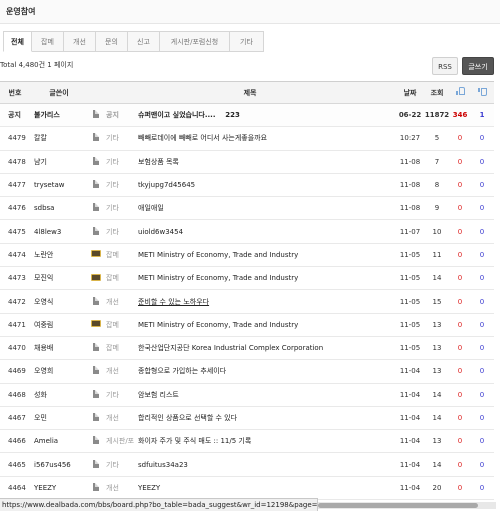 The width and height of the screenshot is (500, 511). I want to click on post-category: 공지, so click(119, 115).